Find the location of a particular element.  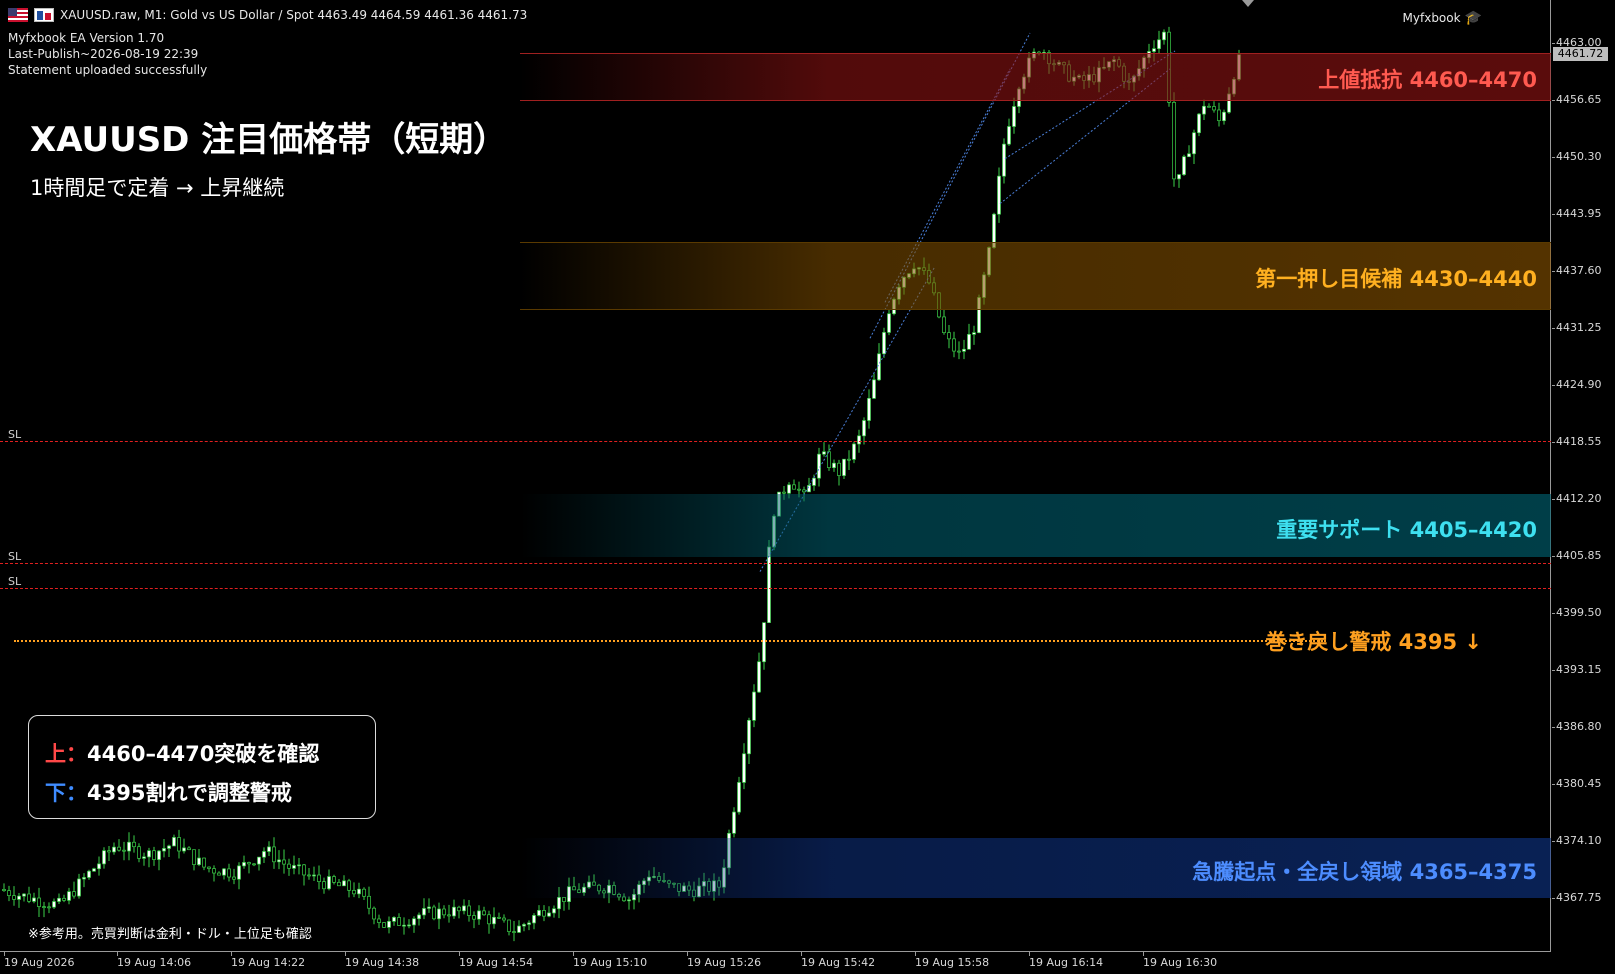

price-tick: 4418.55 is located at coordinates (1577, 441).